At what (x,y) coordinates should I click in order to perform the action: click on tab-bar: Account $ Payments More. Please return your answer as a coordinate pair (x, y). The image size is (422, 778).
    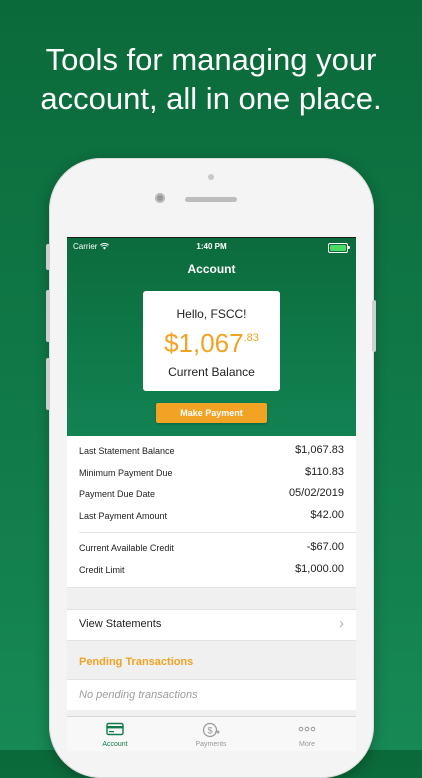
    Looking at the image, I should click on (211, 733).